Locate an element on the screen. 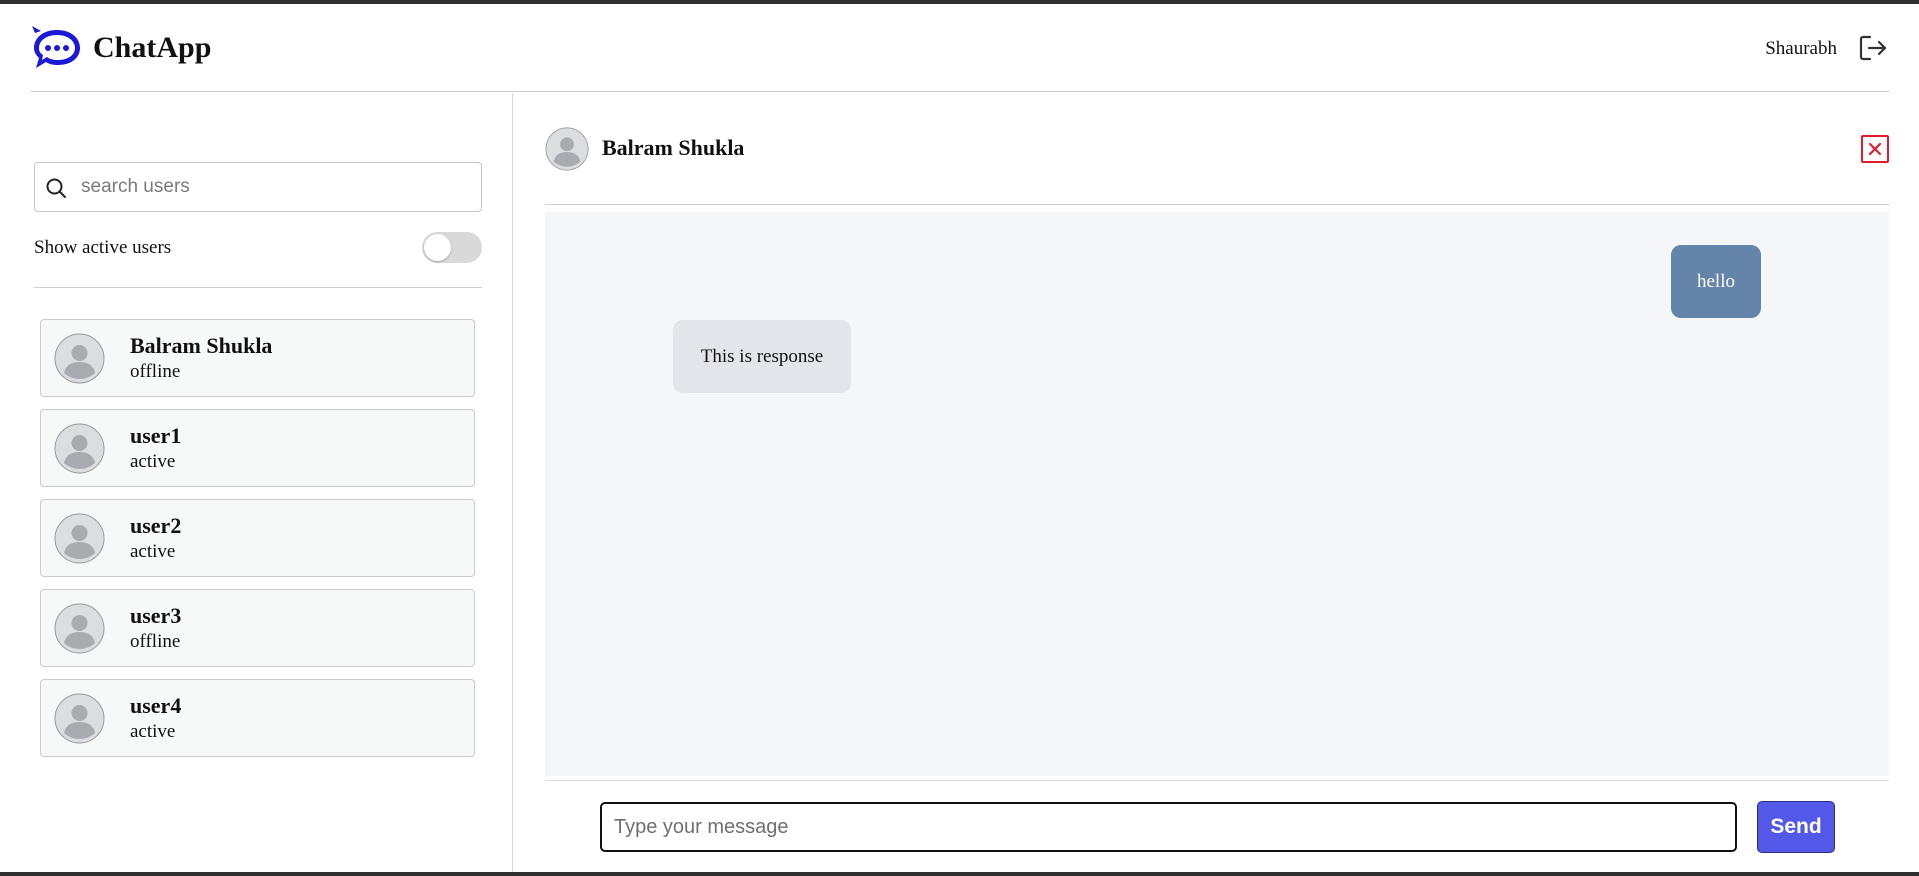  current-user-name: Shaurabh is located at coordinates (1801, 48).